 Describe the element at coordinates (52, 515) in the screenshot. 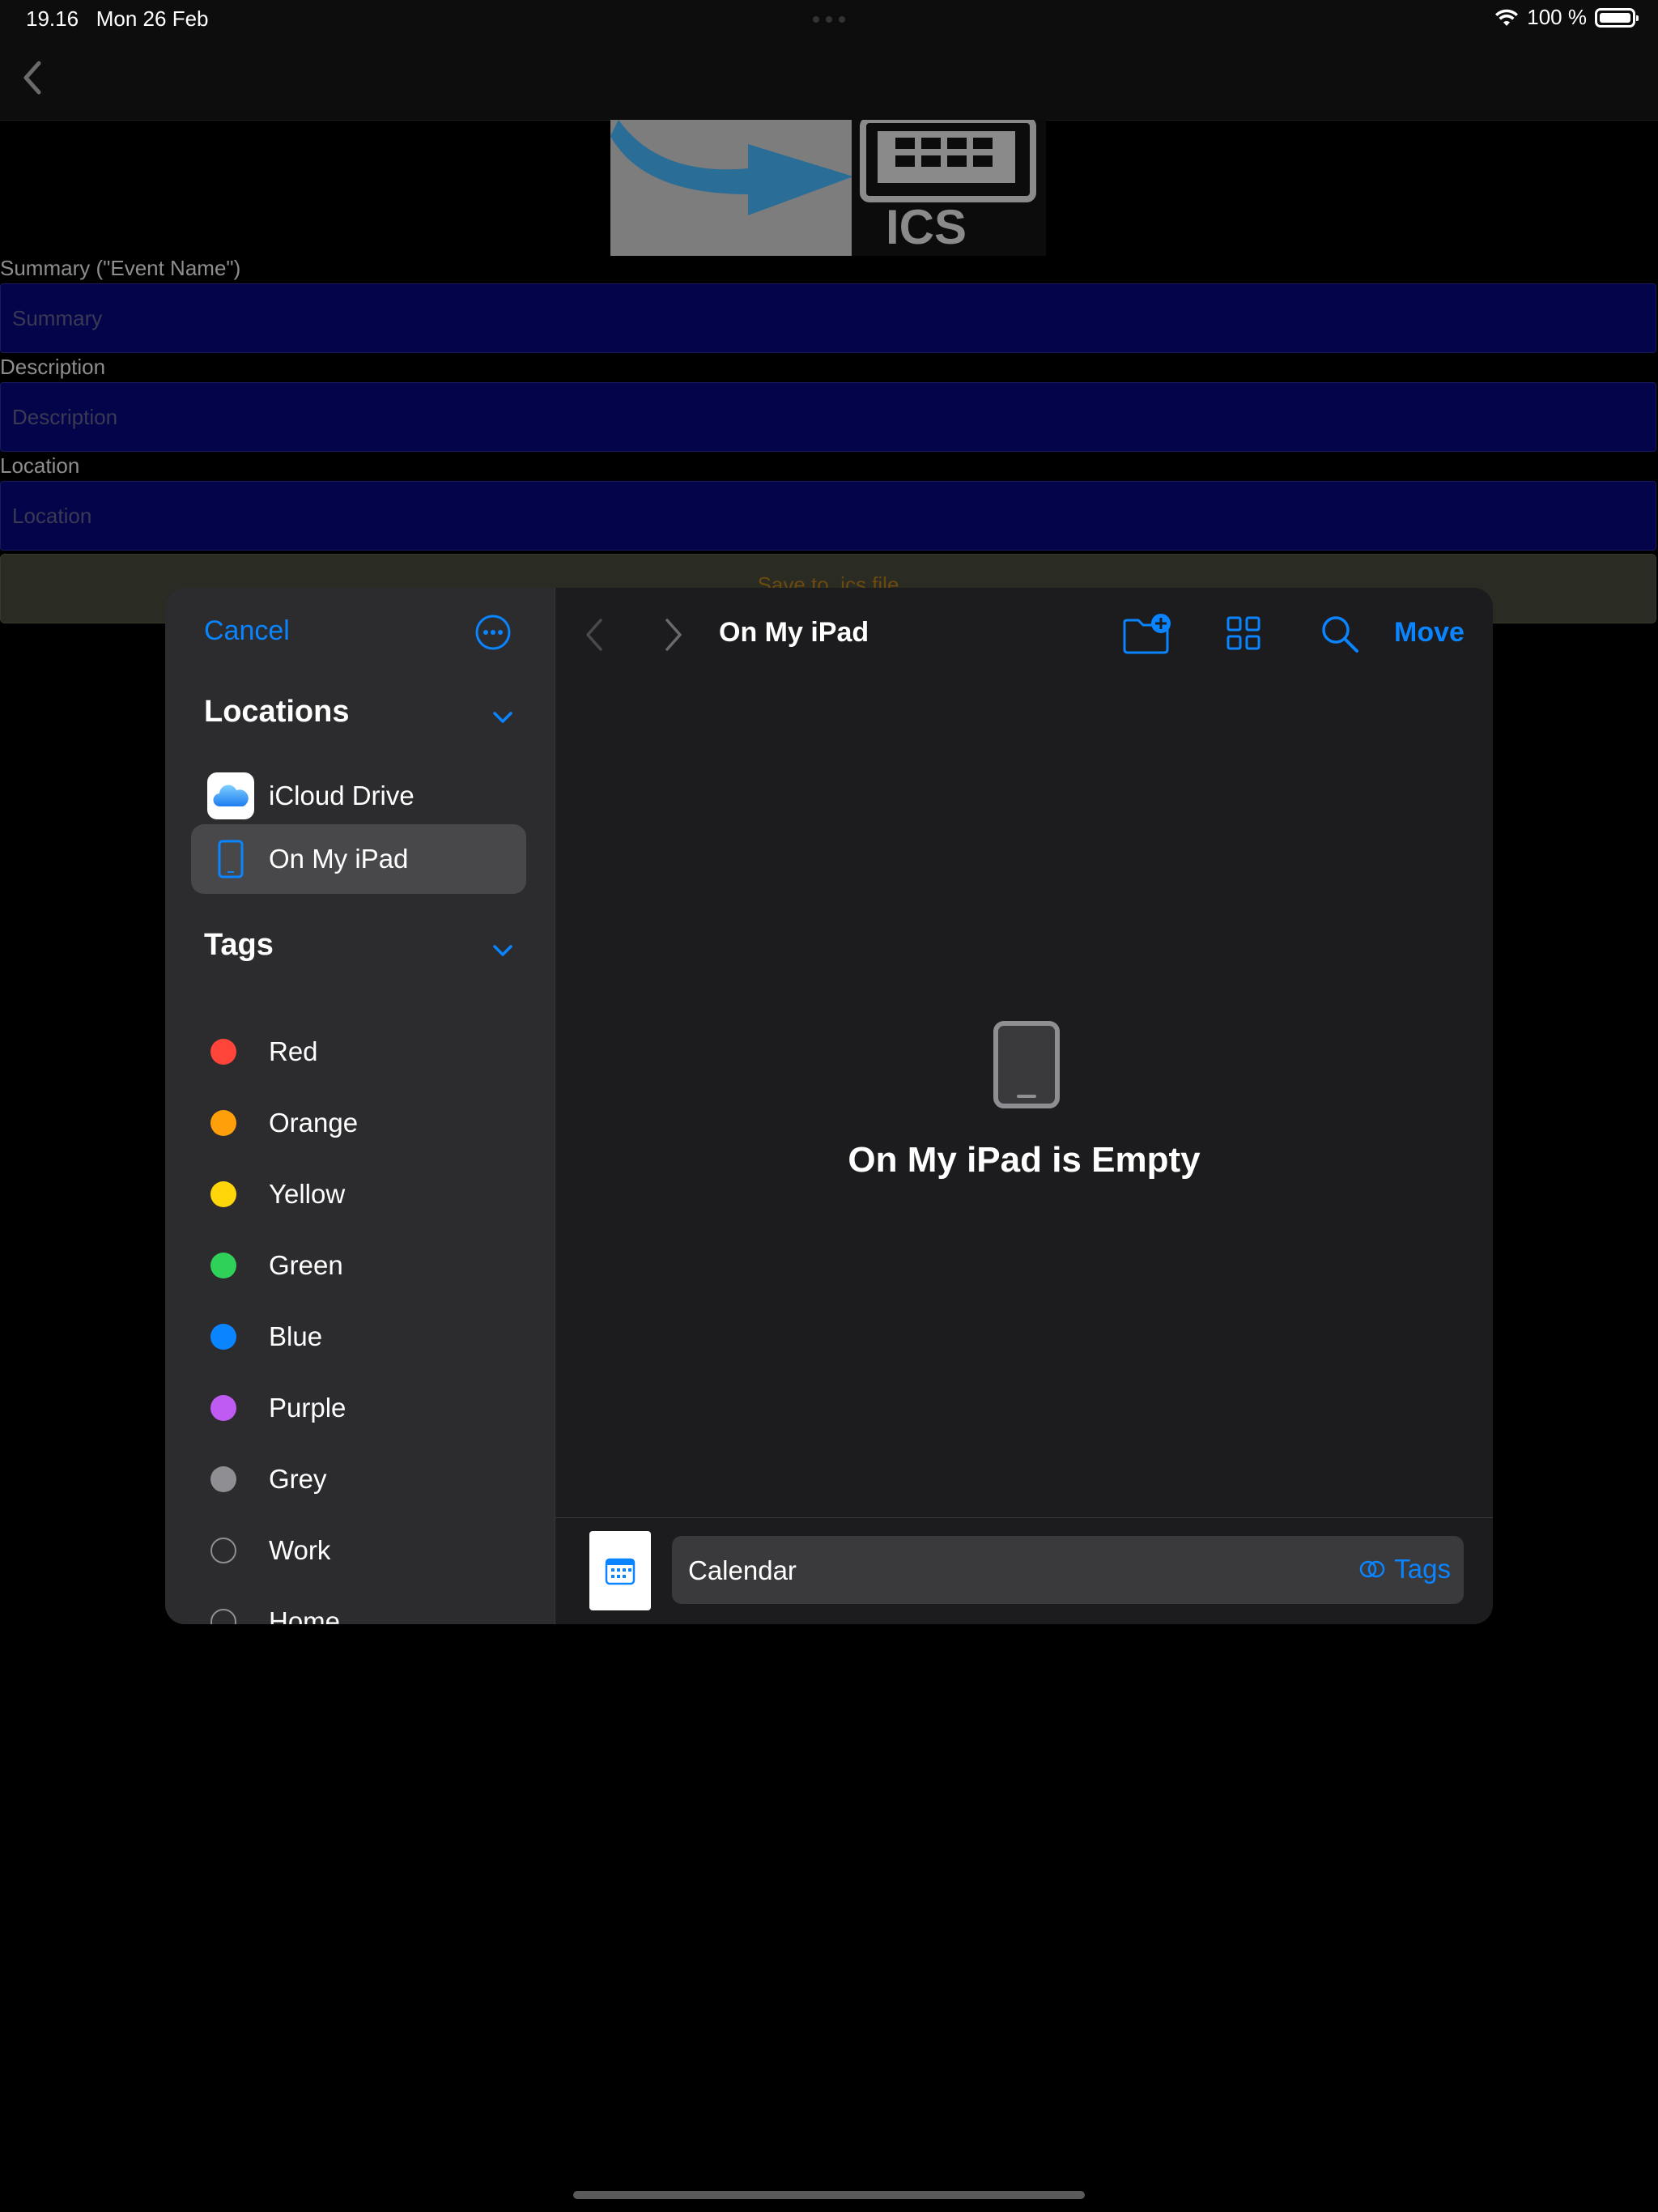

I see `location-placeholder: Location` at that location.